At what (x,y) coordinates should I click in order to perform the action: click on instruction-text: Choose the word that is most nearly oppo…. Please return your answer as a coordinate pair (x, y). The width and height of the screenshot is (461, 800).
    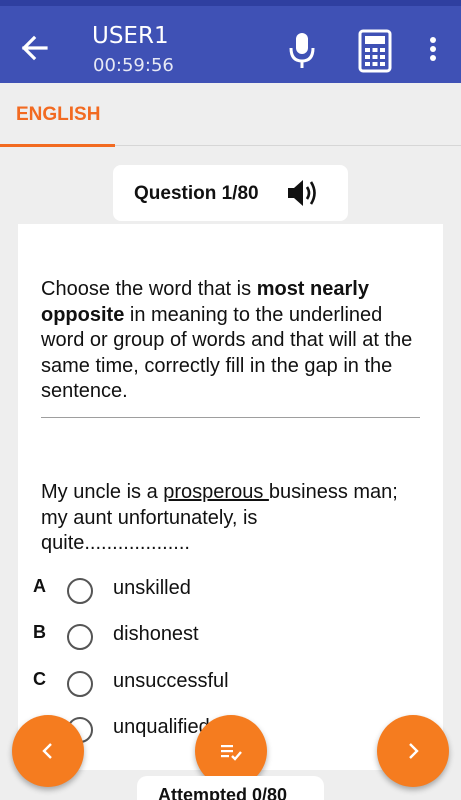
    Looking at the image, I should click on (233, 341).